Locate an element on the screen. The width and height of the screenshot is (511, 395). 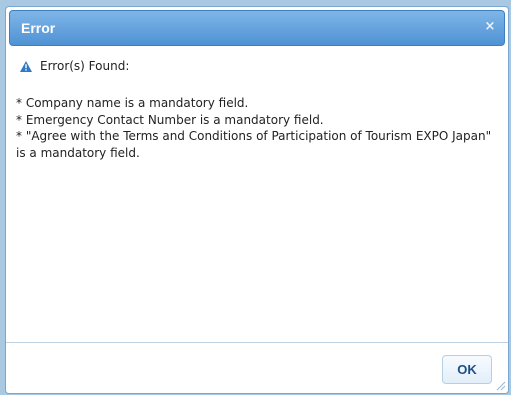
error-heading: Error(s) Found: is located at coordinates (85, 66).